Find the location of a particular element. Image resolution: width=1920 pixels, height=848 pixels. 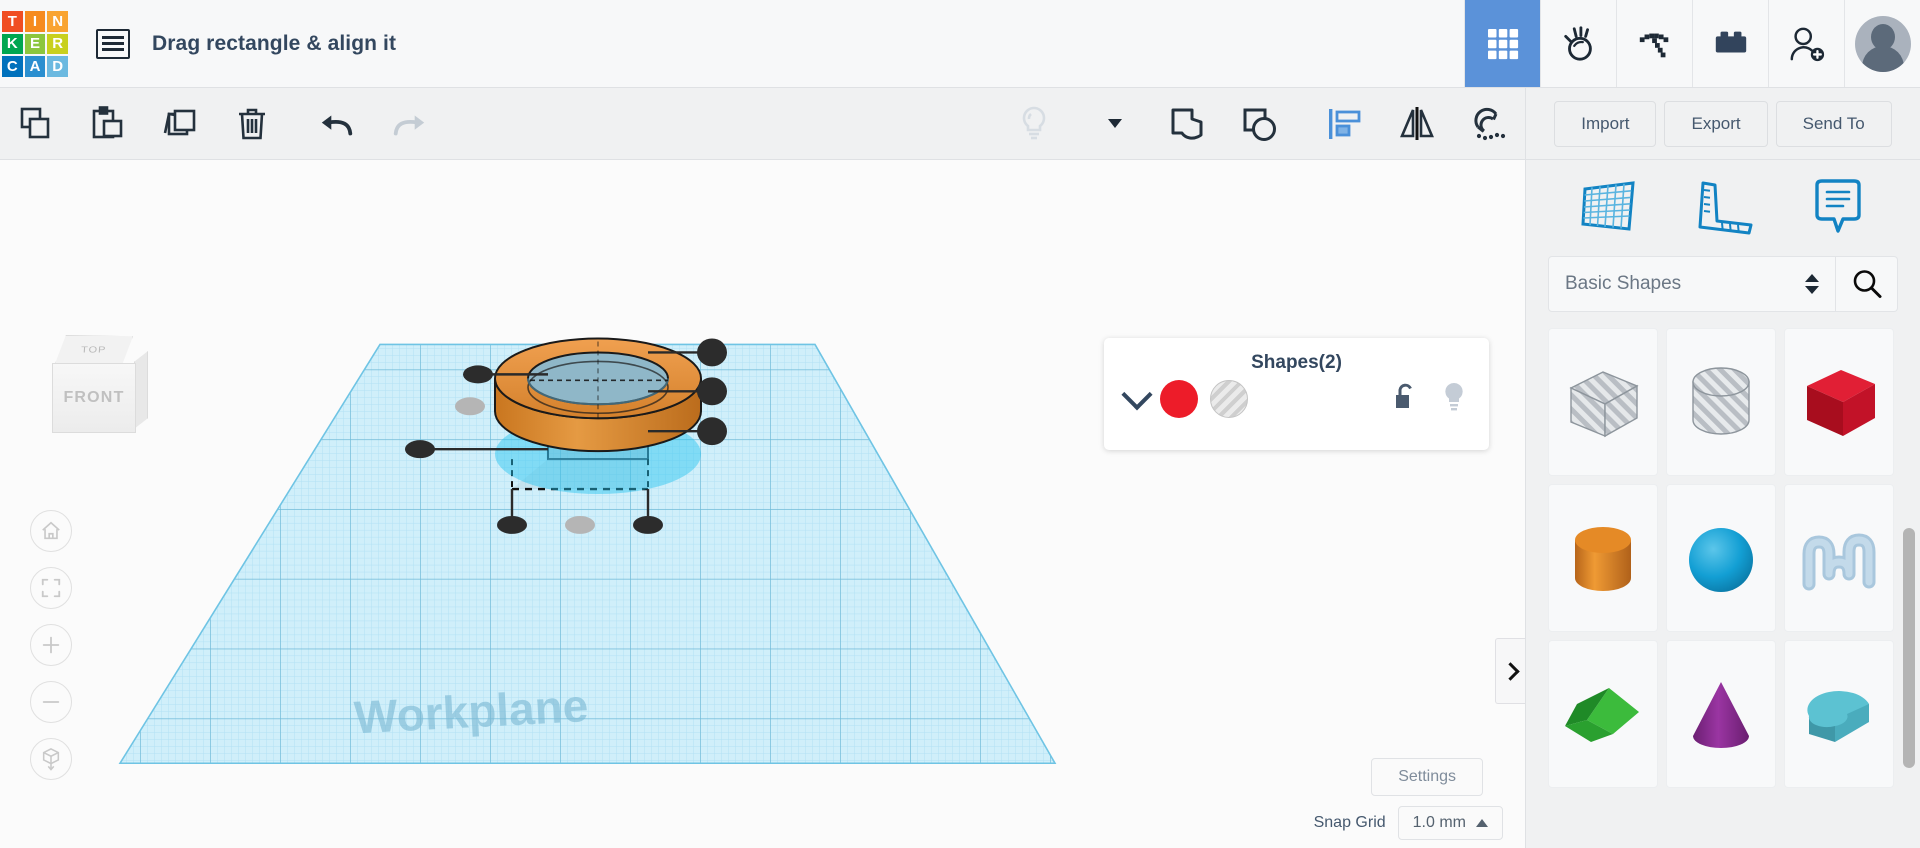

shape-tile-roof is located at coordinates (1839, 714).